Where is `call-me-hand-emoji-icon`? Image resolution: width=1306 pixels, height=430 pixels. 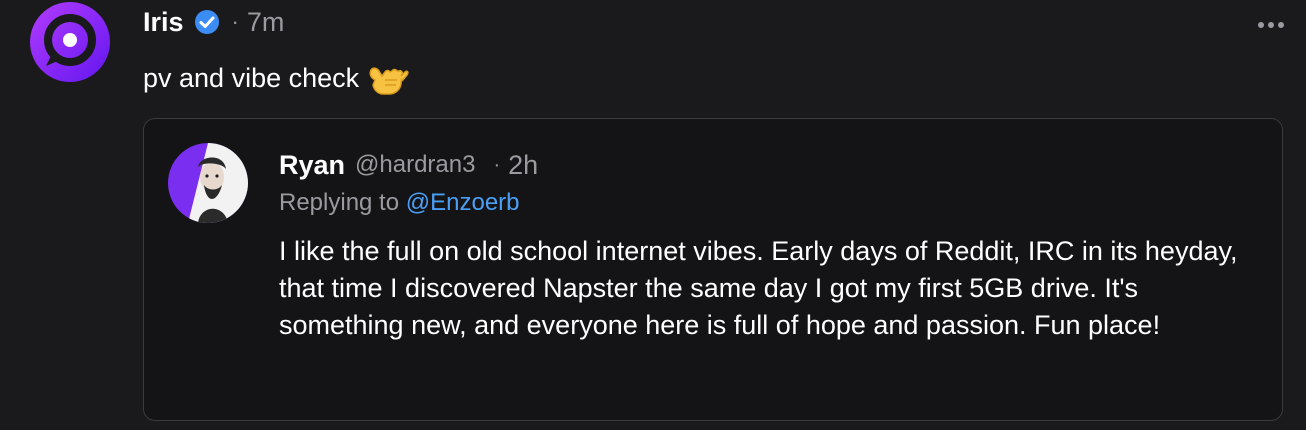
call-me-hand-emoji-icon is located at coordinates (389, 81).